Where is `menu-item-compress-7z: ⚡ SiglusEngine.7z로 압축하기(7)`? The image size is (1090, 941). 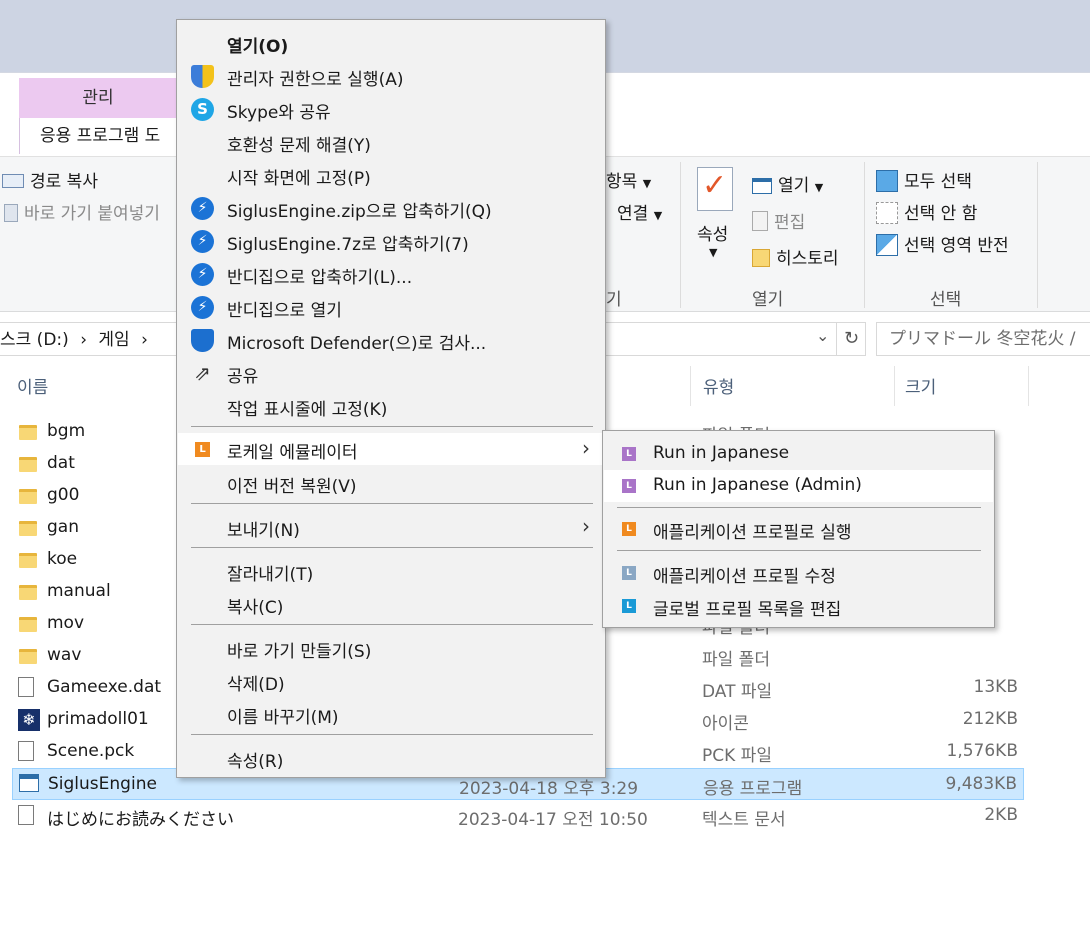
menu-item-compress-7z: ⚡ SiglusEngine.7z로 압축하기(7) is located at coordinates (391, 241).